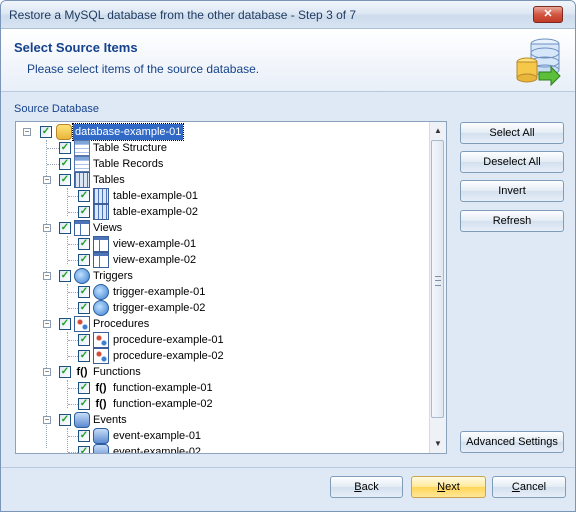  What do you see at coordinates (223, 420) in the screenshot?
I see `tree-group-events: − ✓ Events` at bounding box center [223, 420].